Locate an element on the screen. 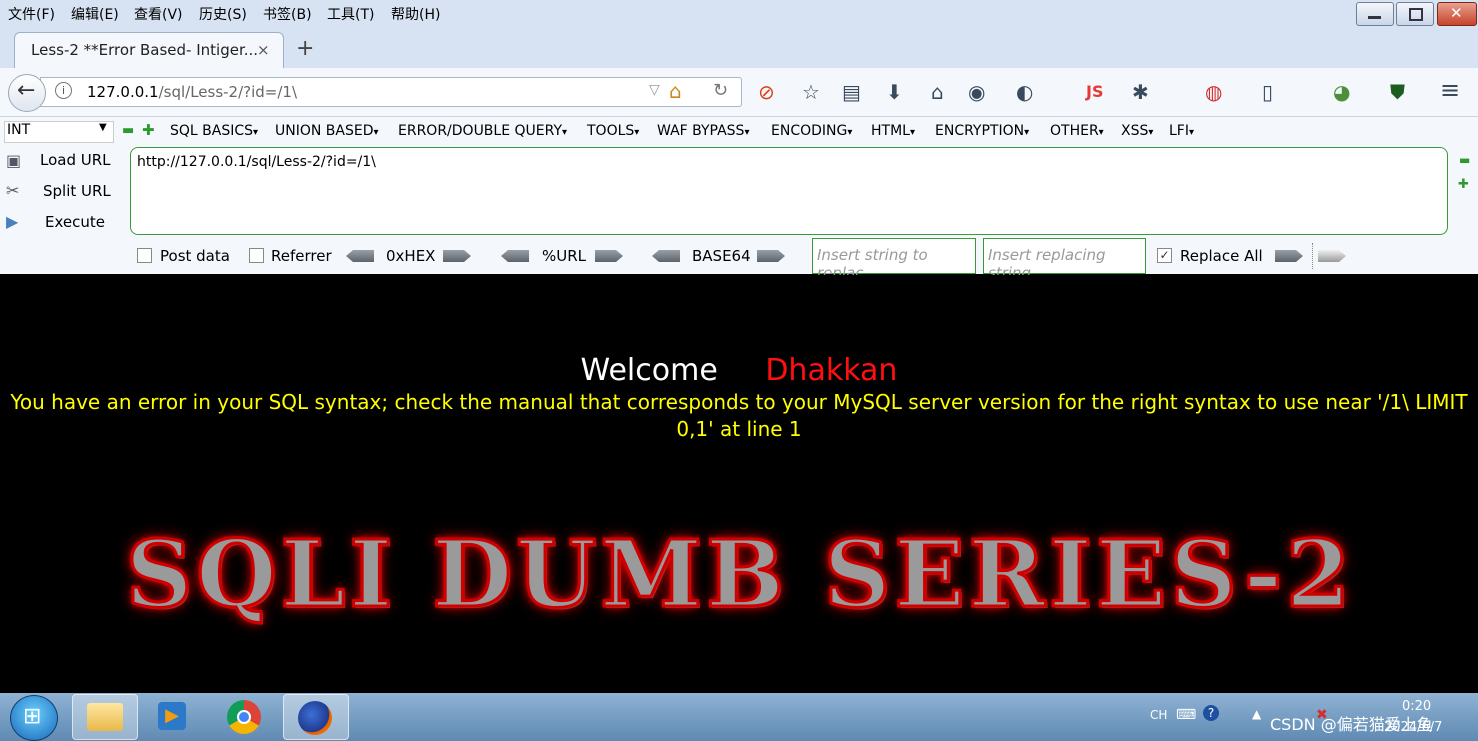  tray-language: CH is located at coordinates (1158, 715).